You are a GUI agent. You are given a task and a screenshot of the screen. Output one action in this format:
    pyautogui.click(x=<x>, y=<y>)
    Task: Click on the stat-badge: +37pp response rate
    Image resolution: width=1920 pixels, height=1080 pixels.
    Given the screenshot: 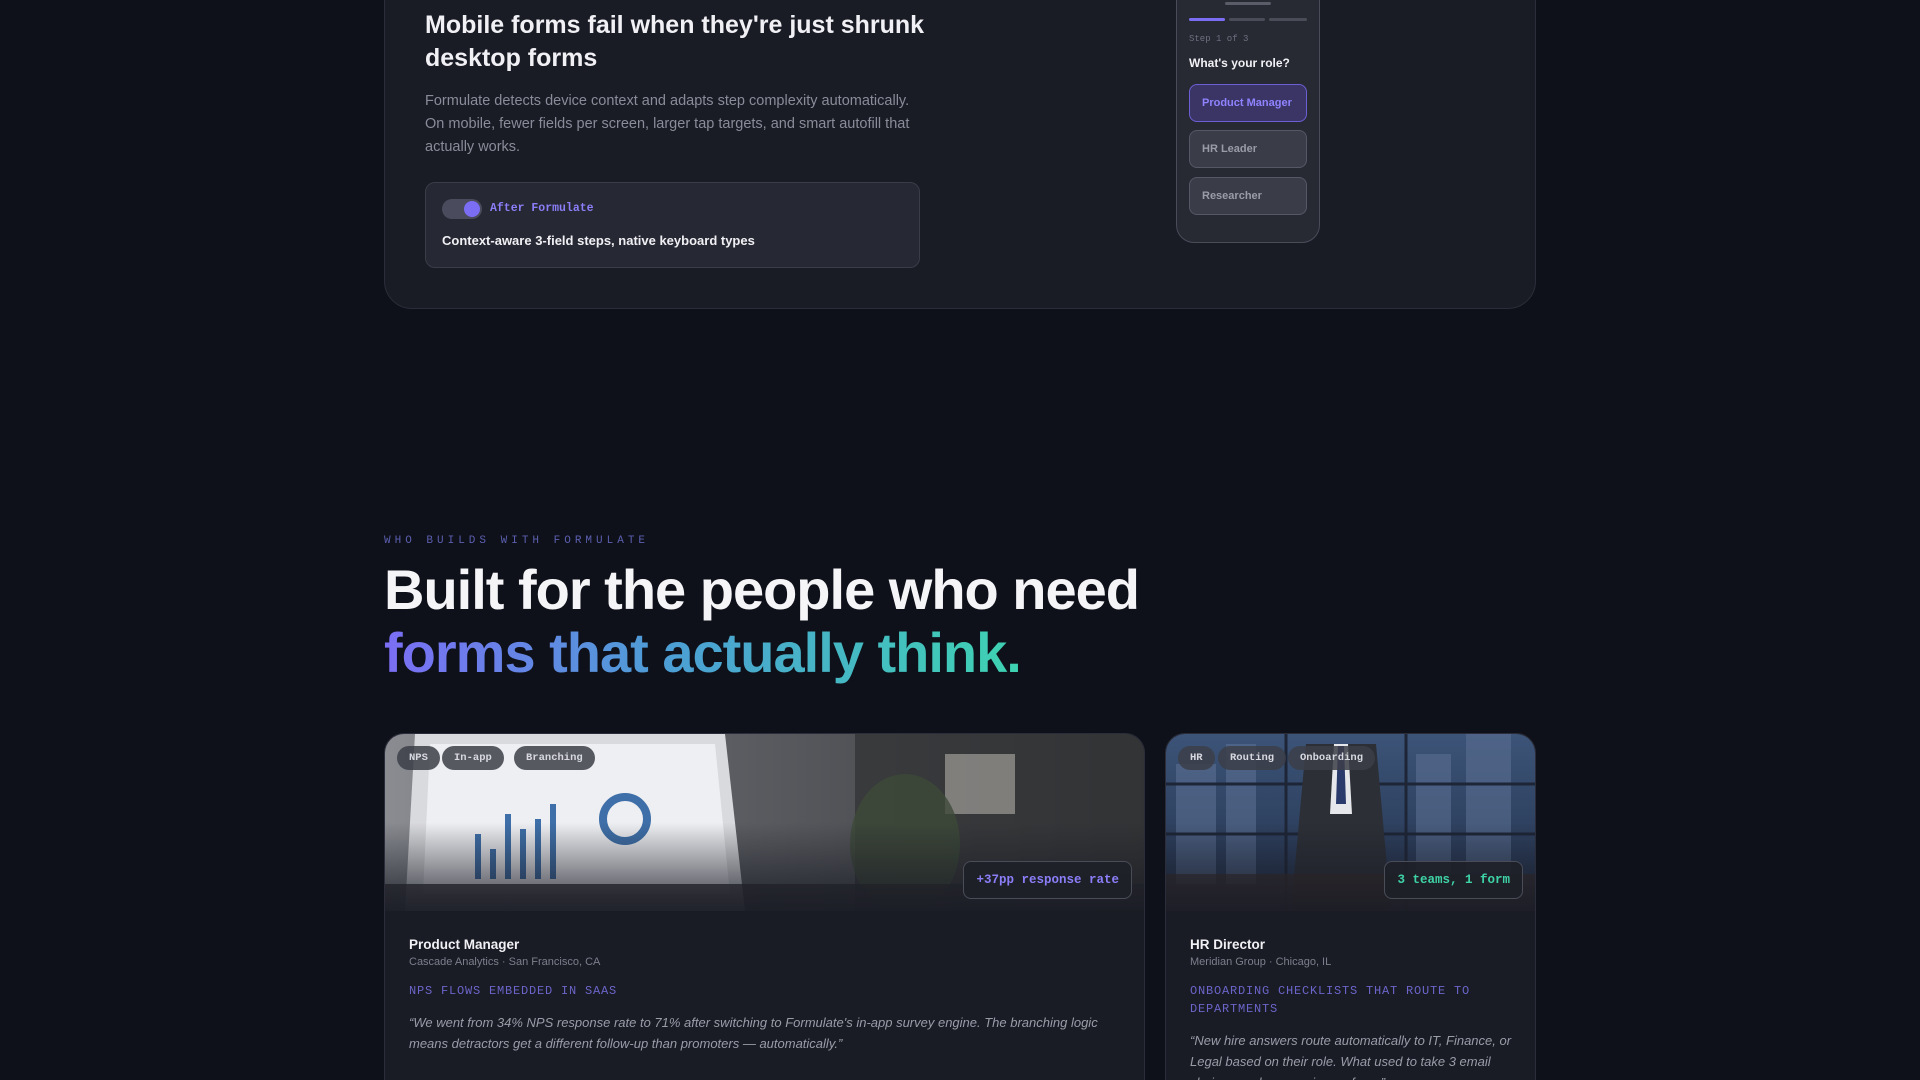 What is the action you would take?
    pyautogui.click(x=1047, y=880)
    